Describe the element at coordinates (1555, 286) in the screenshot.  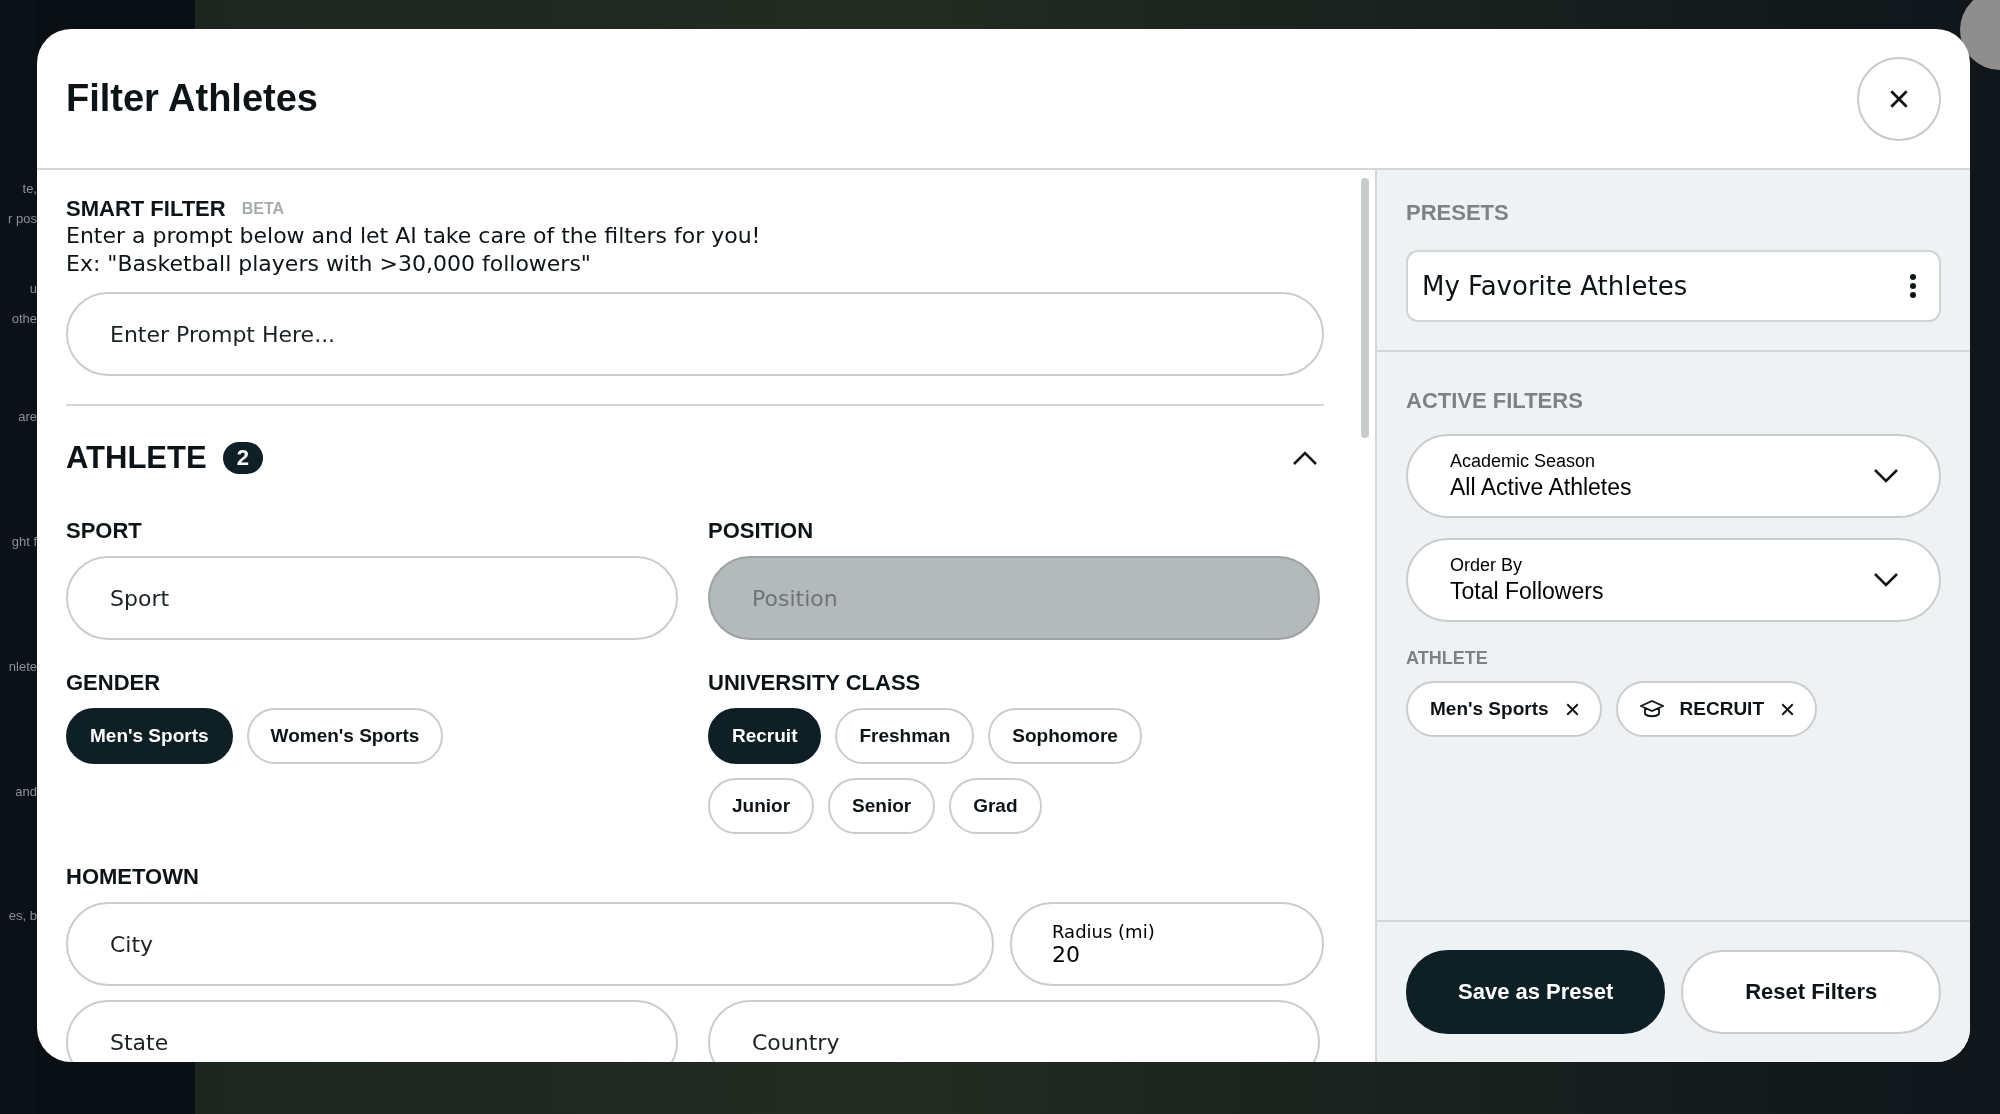
I see `preset-name: My Favorite Athletes` at that location.